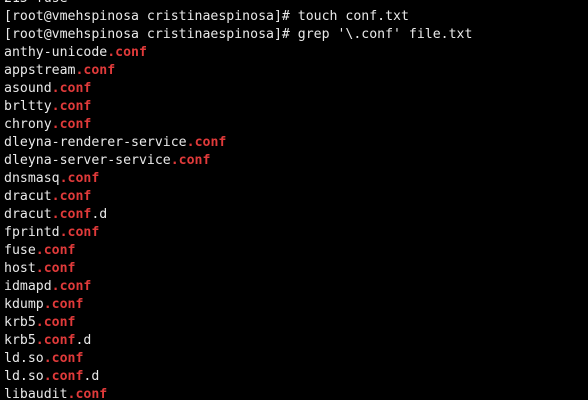  I want to click on grep-result-line: anthy-unicode.conf, so click(238, 53).